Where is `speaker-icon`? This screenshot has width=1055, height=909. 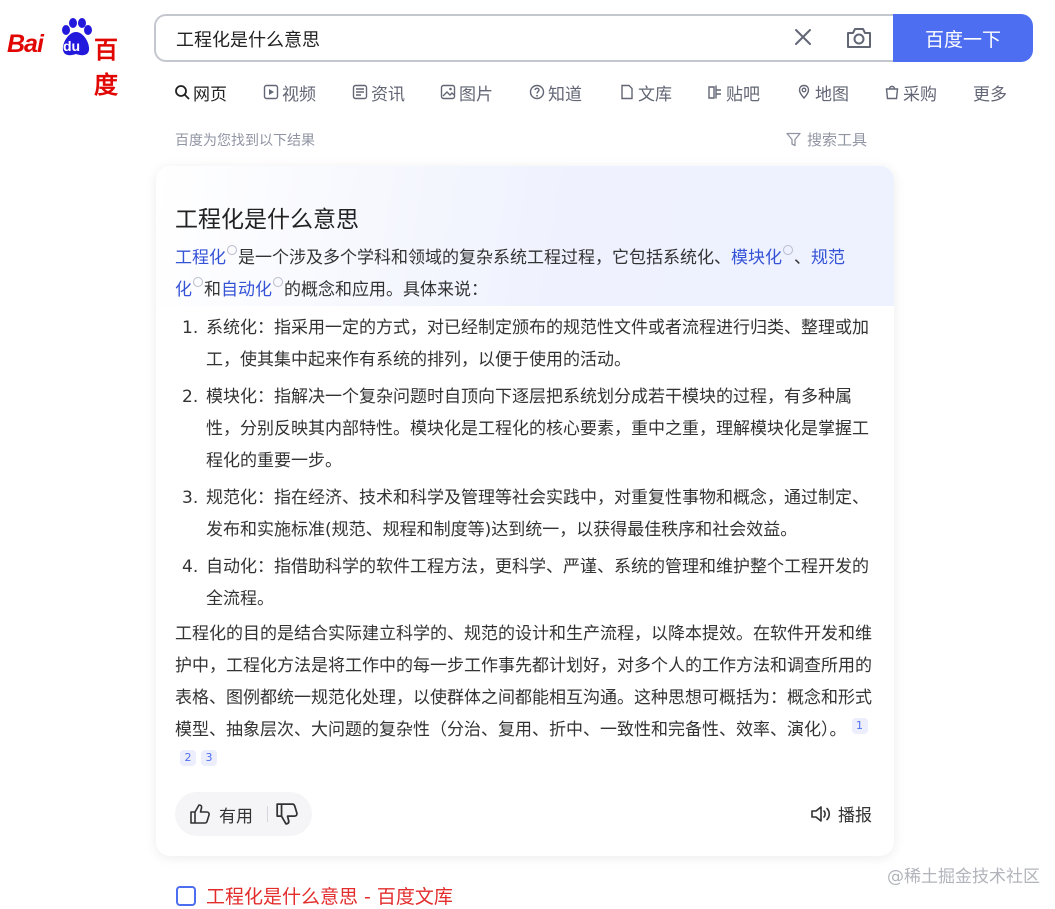
speaker-icon is located at coordinates (821, 813).